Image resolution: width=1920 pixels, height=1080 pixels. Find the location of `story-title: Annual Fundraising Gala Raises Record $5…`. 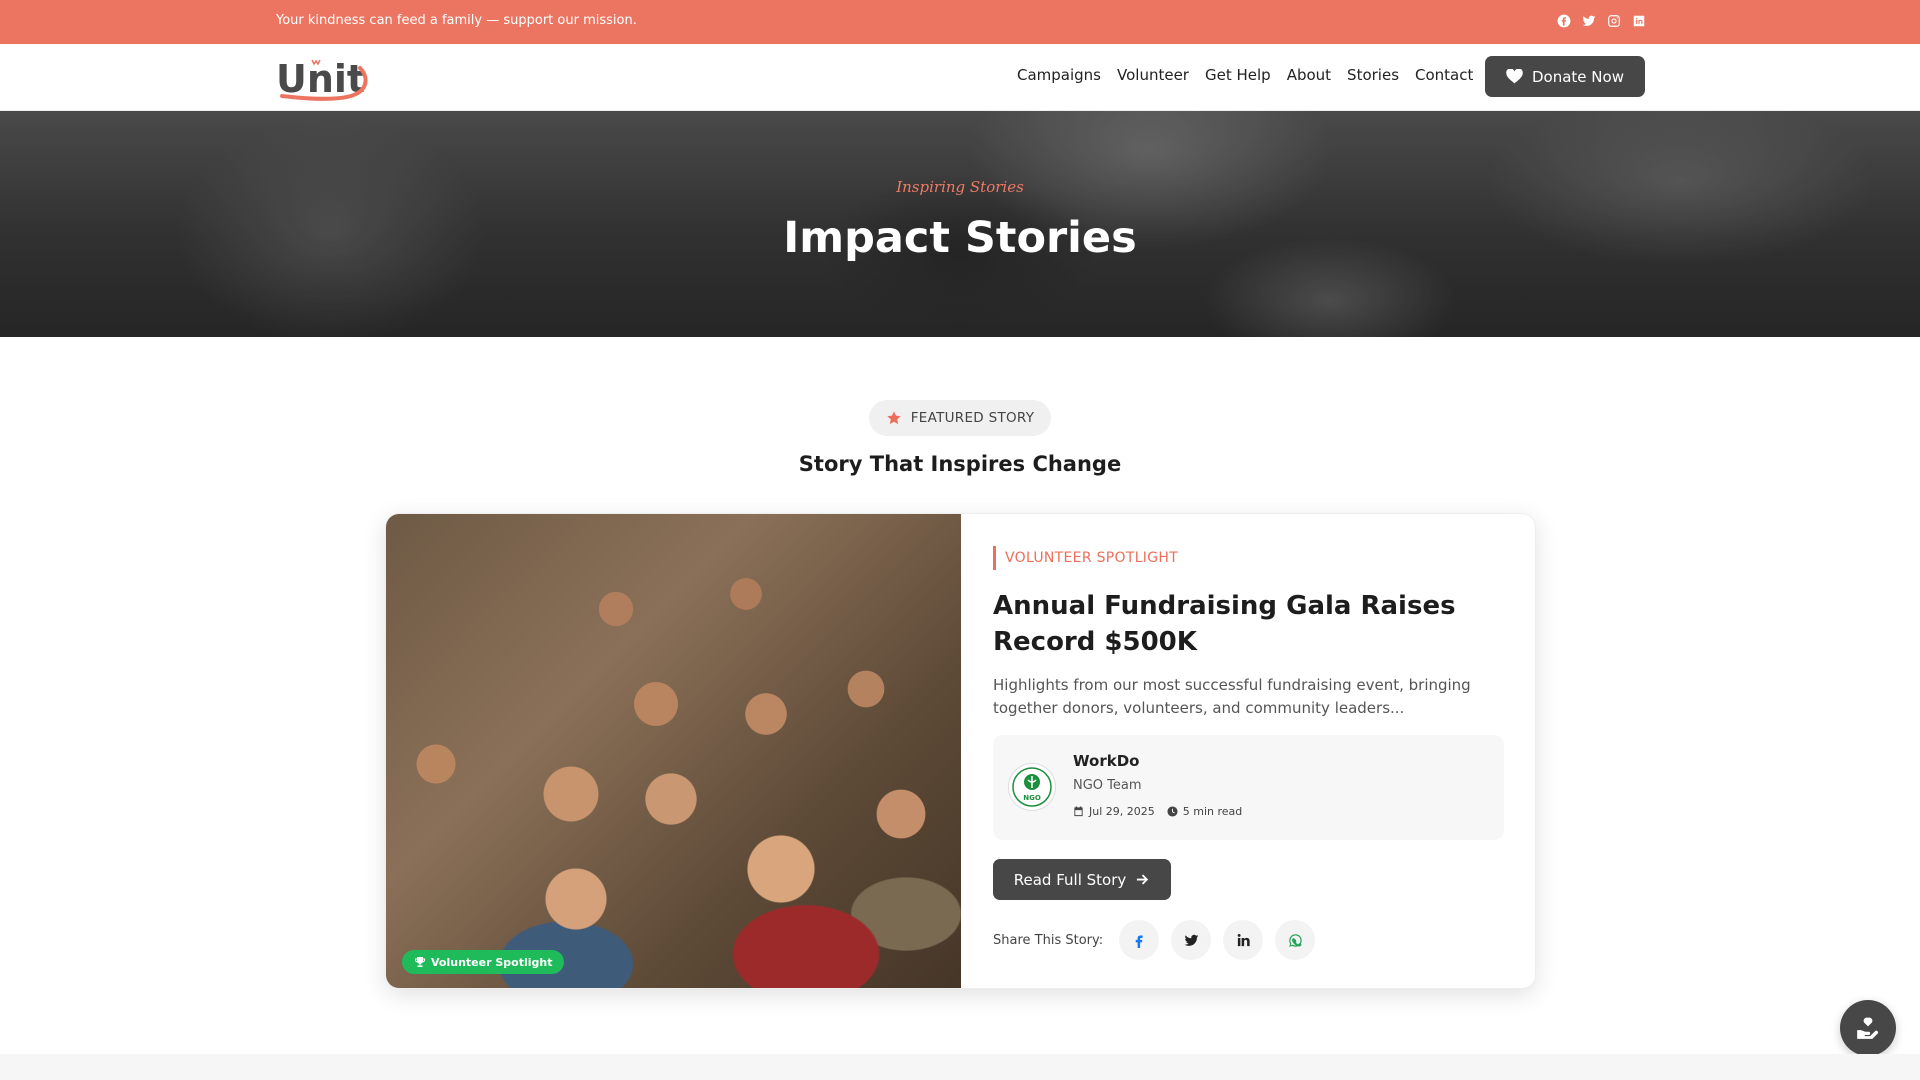

story-title: Annual Fundraising Gala Raises Record $5… is located at coordinates (1248, 624).